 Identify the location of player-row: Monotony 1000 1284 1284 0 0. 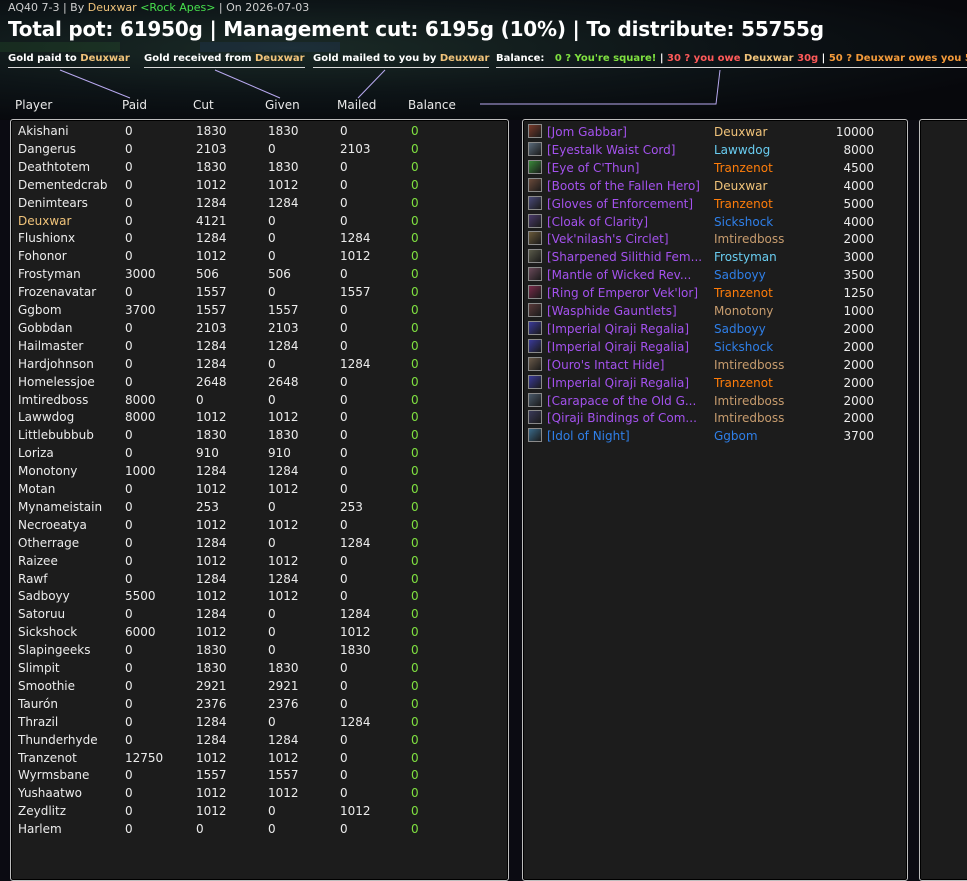
(258, 472).